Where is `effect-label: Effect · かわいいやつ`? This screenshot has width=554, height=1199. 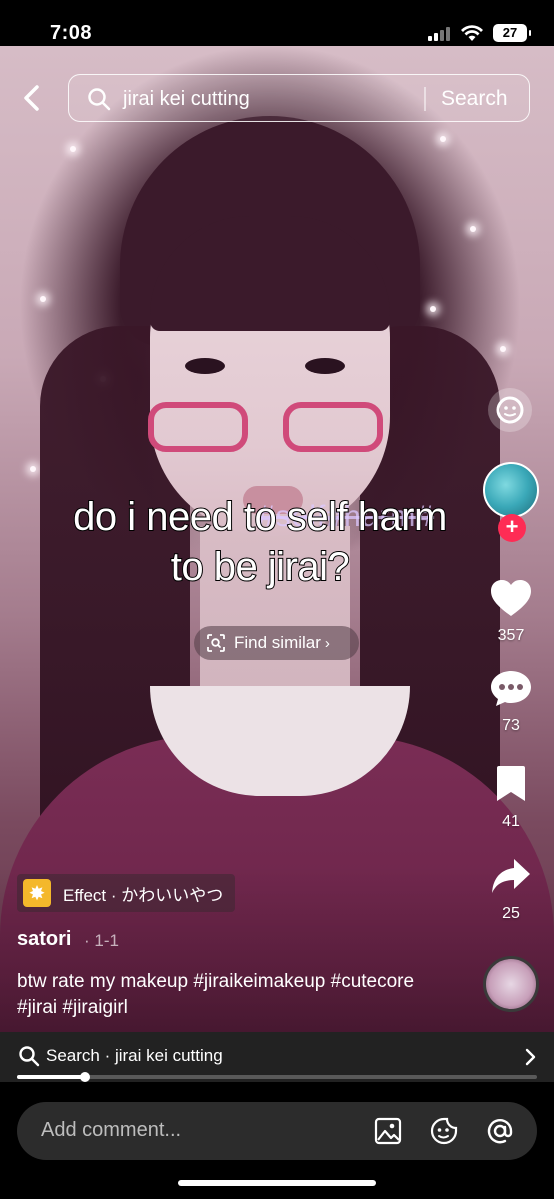
effect-label: Effect · かわいいやつ is located at coordinates (143, 895).